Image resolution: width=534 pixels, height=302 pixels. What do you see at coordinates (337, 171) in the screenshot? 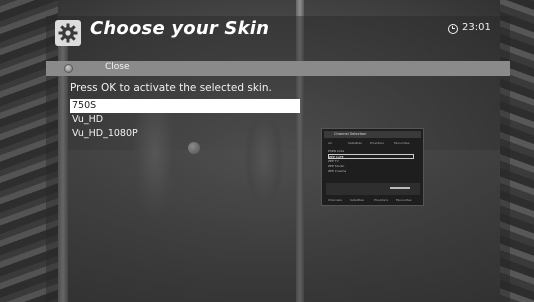
I see `preview-channel-row: ZEE Cinema` at bounding box center [337, 171].